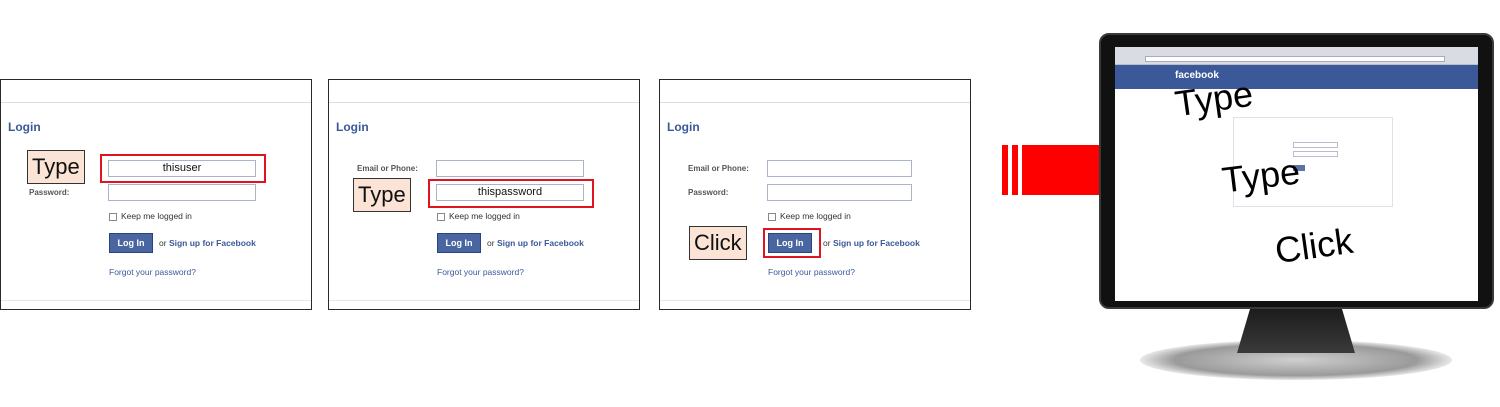 The width and height of the screenshot is (1500, 407). I want to click on action-tag-click: Click, so click(718, 243).